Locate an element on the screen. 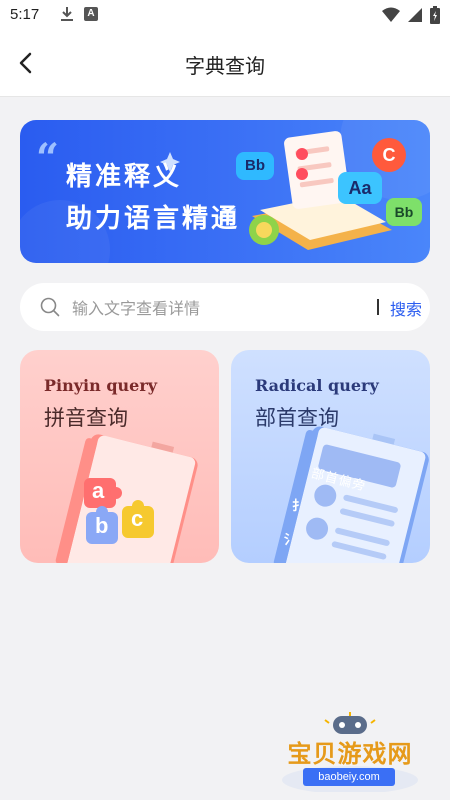  radical-2: 氵 is located at coordinates (291, 540).